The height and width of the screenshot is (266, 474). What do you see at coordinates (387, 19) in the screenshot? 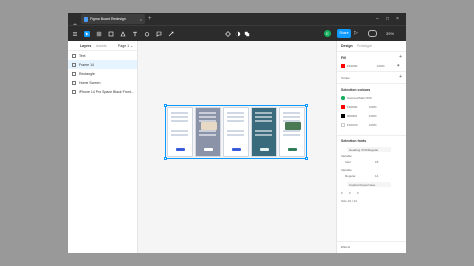
I see `maximize-button: □` at bounding box center [387, 19].